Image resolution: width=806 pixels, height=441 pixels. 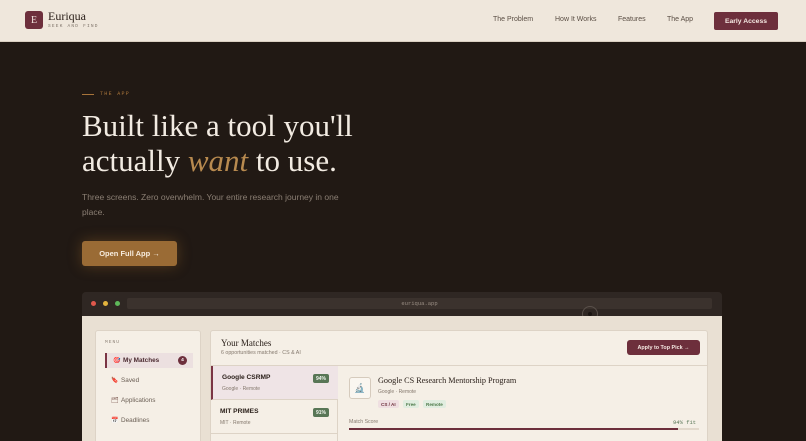 I want to click on url-bar: euriqua.app, so click(x=419, y=303).